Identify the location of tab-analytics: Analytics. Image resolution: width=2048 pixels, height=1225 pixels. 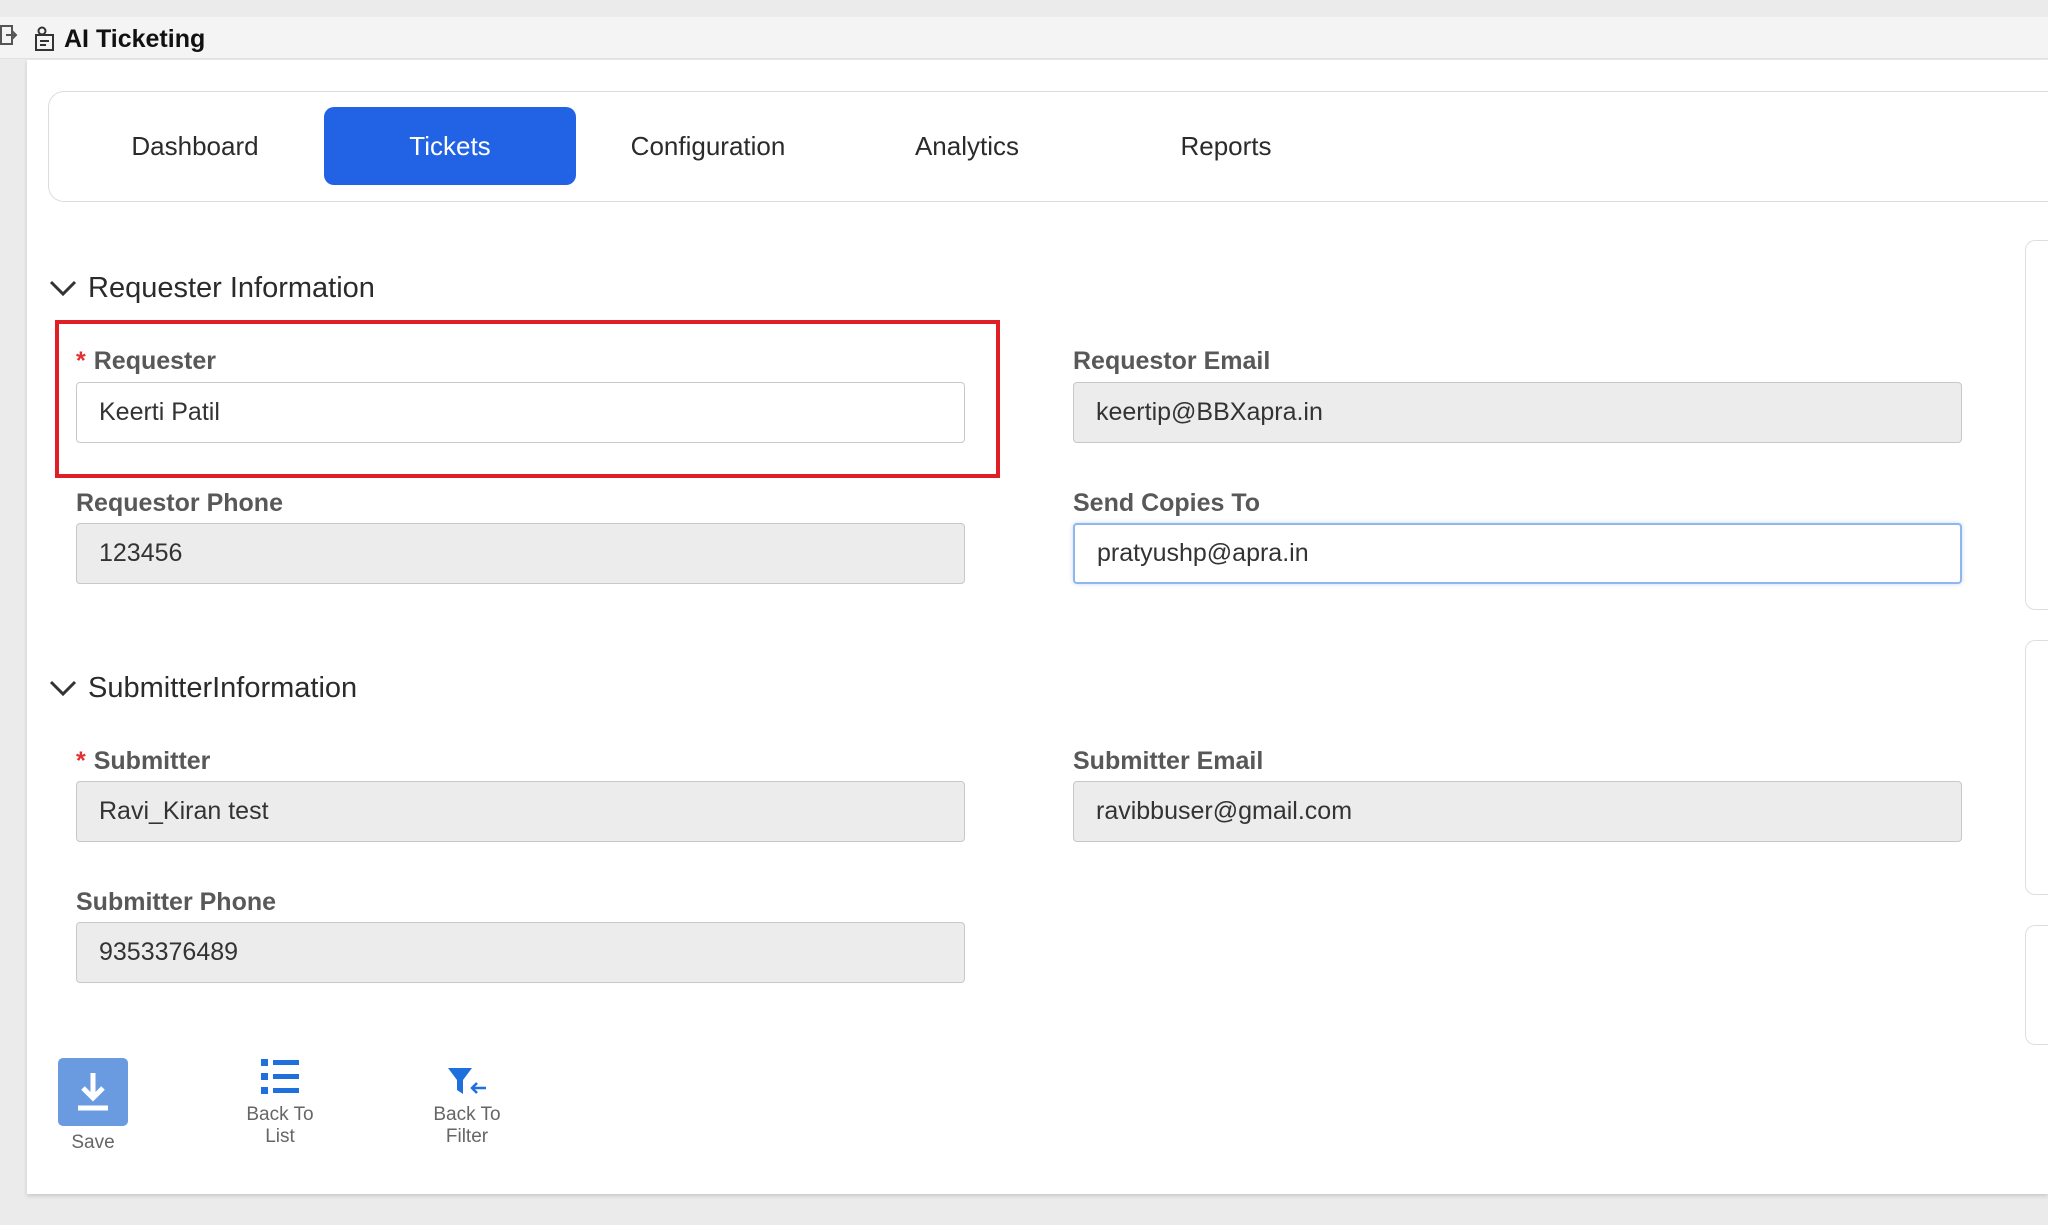
(967, 146).